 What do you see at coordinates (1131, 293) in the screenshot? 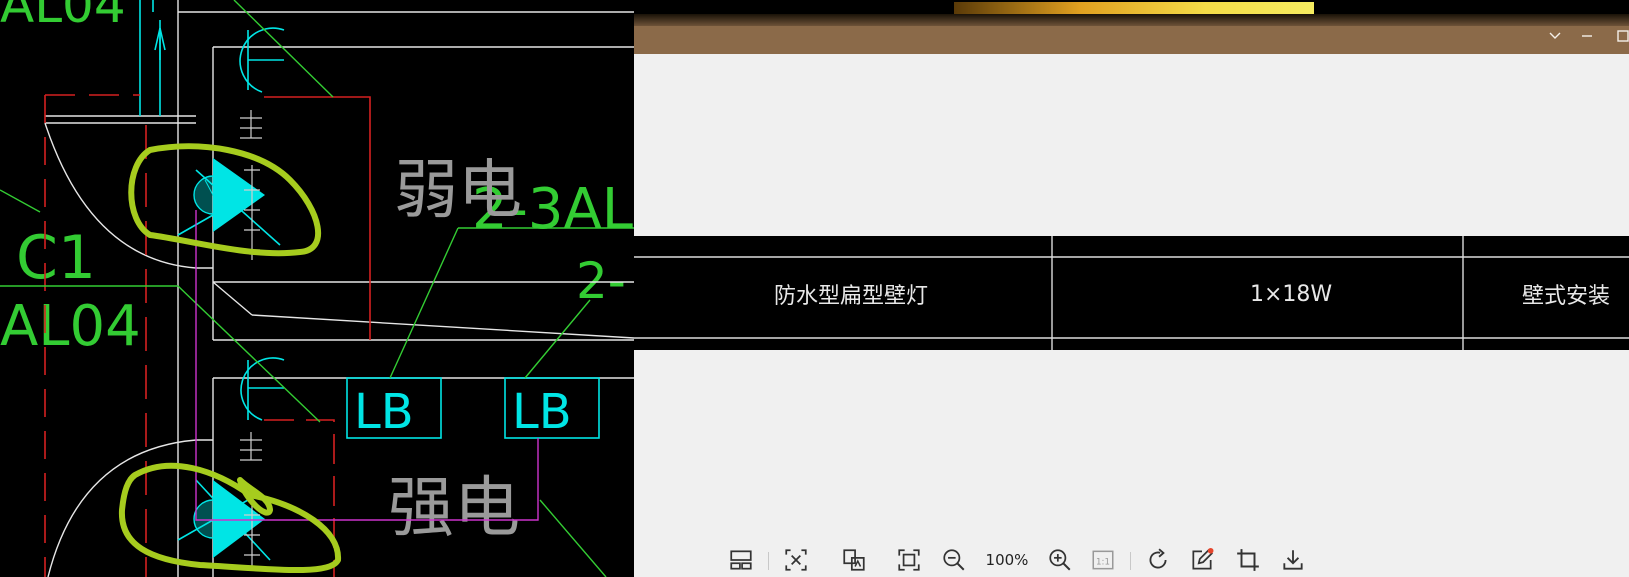
I see `document-image: 防水型扁型壁灯 1×18W 壁式安装` at bounding box center [1131, 293].